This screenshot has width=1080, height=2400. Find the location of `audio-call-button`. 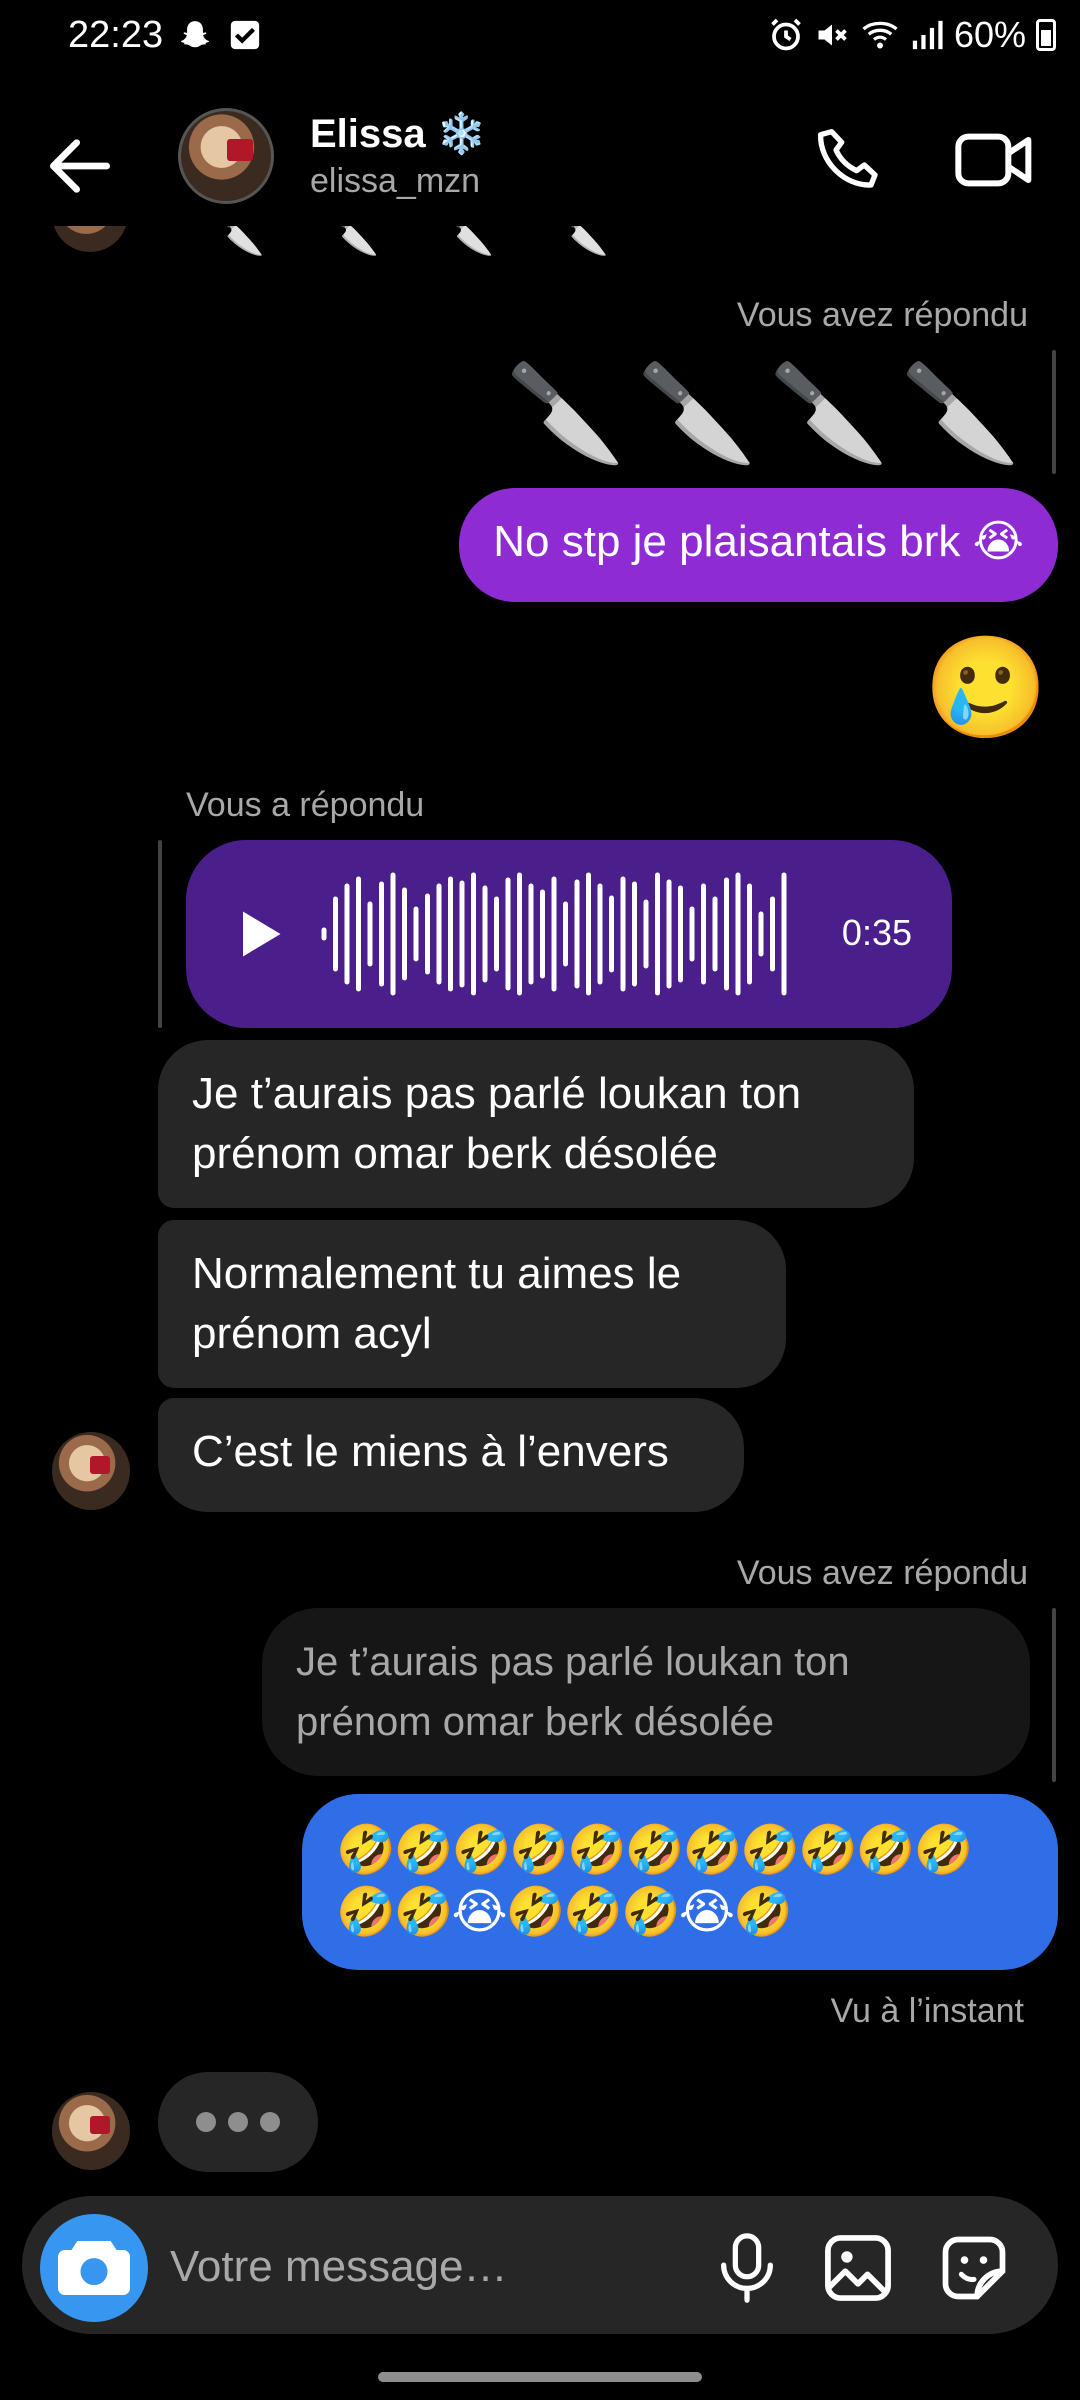

audio-call-button is located at coordinates (850, 160).